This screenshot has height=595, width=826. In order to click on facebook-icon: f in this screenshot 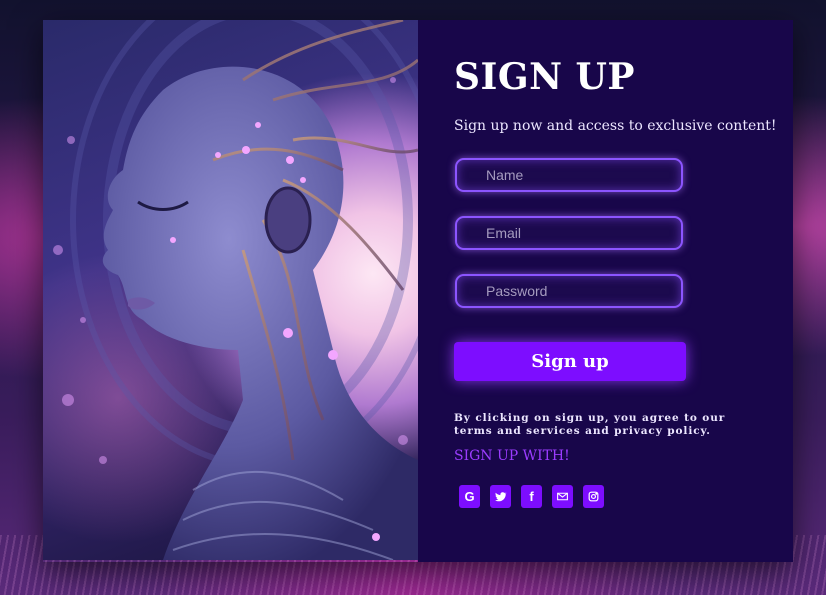, I will do `click(531, 496)`.